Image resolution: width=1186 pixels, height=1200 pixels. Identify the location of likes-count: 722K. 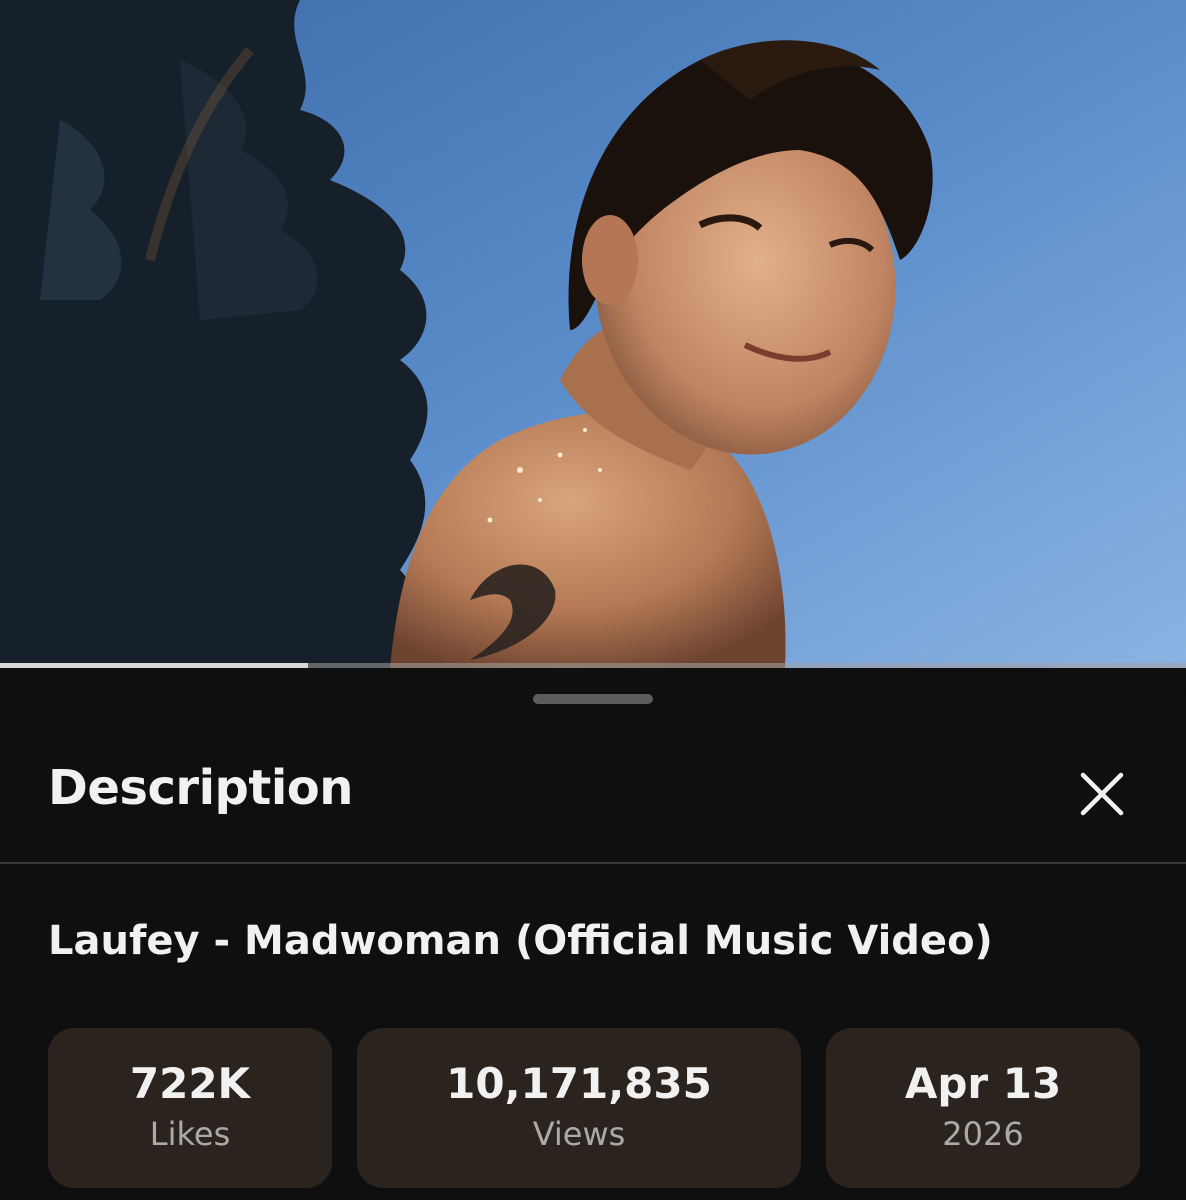
(190, 1083).